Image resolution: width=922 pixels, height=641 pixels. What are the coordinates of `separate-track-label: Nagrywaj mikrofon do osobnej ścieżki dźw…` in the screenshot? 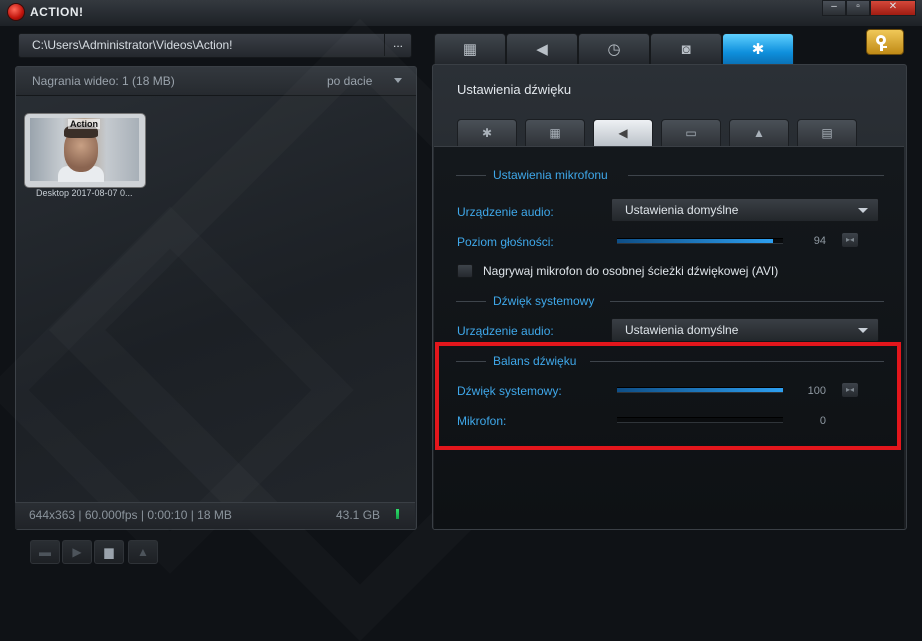 It's located at (631, 271).